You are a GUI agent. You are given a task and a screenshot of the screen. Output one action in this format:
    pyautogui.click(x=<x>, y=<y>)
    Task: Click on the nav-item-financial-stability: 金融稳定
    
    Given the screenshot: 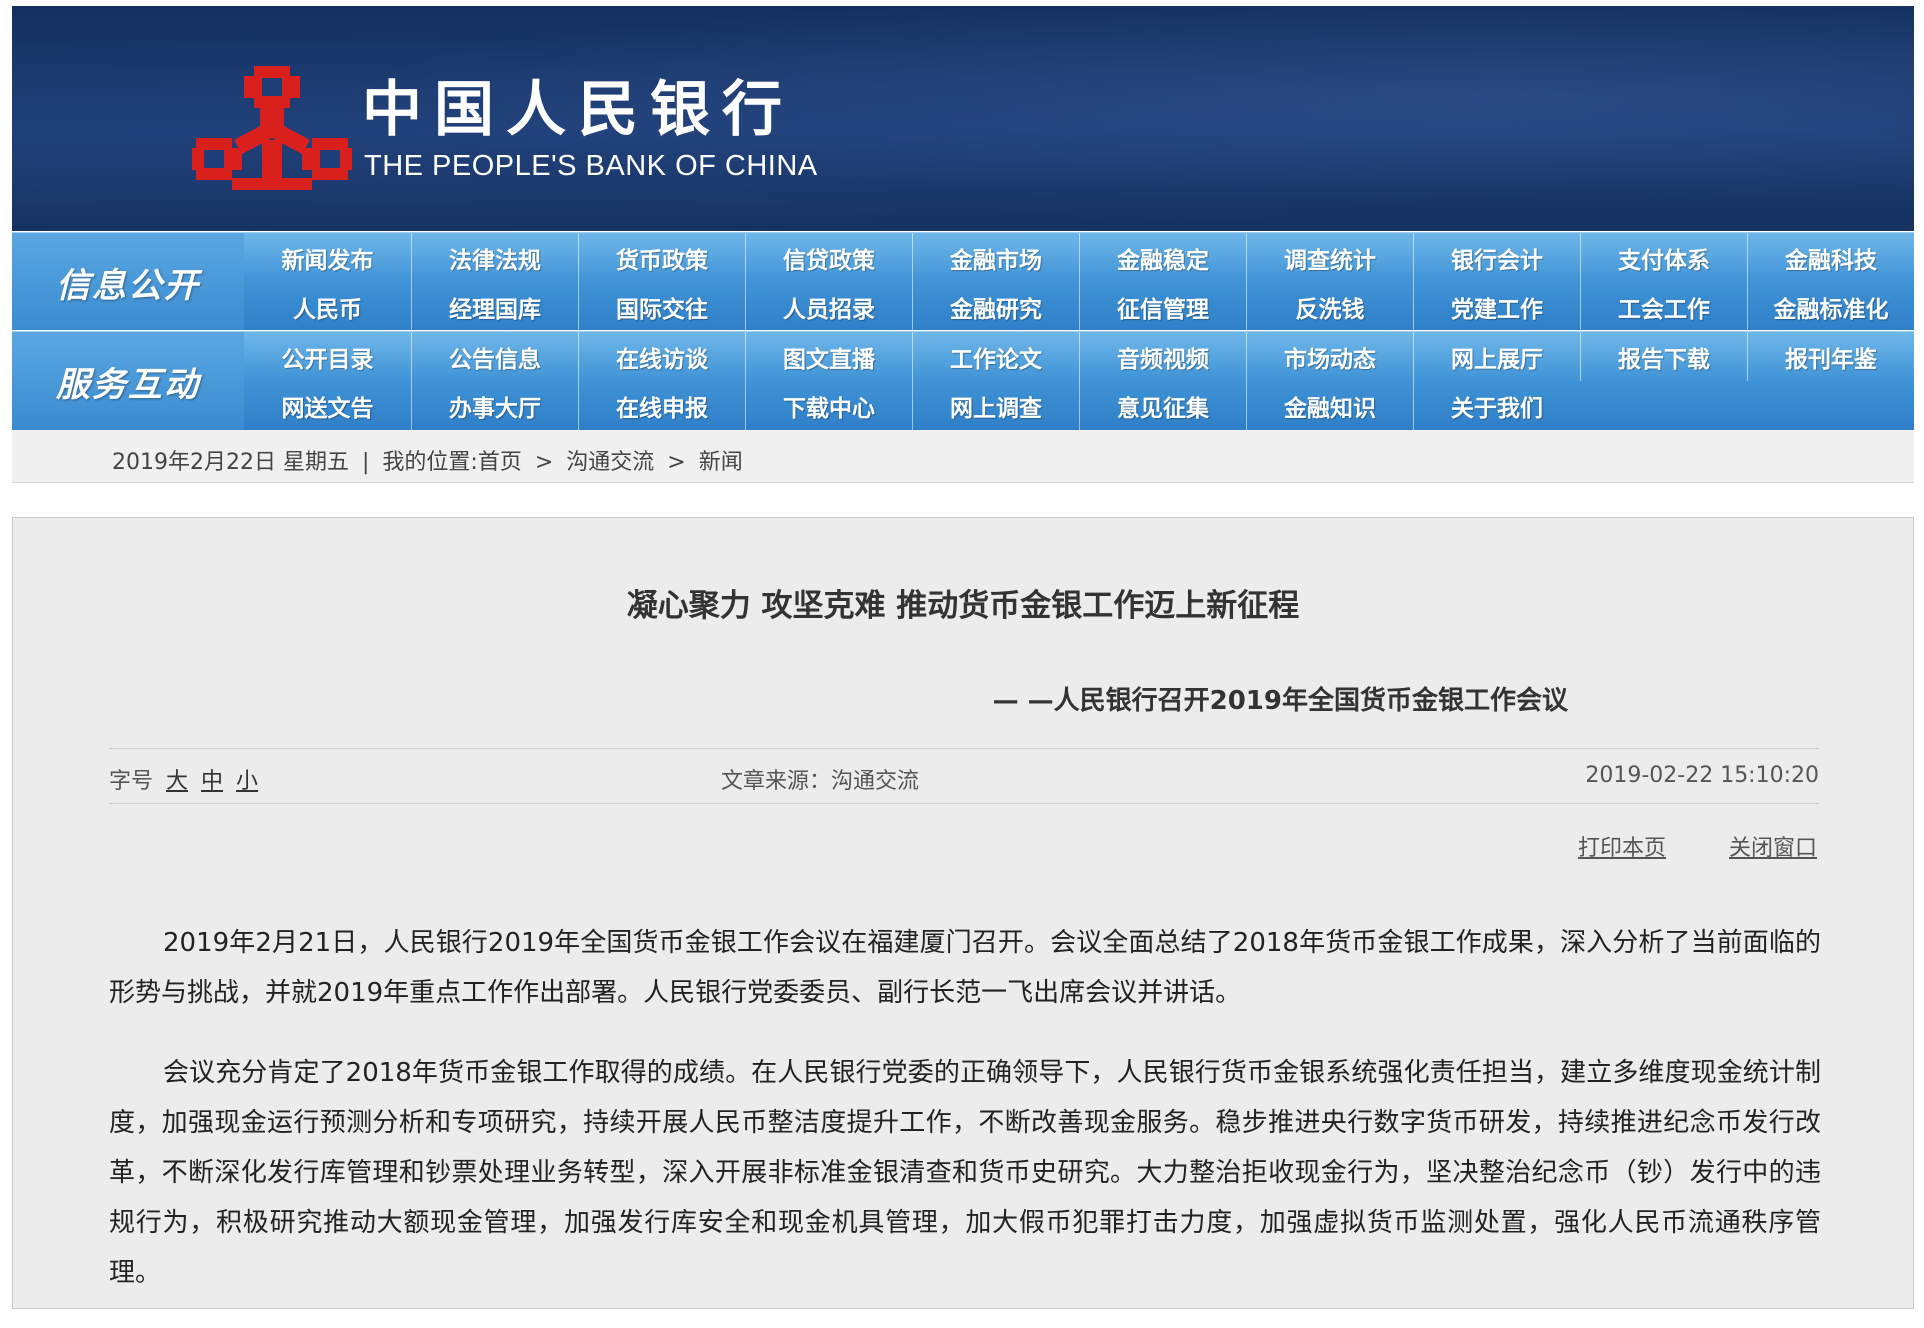 What is the action you would take?
    pyautogui.click(x=1162, y=257)
    